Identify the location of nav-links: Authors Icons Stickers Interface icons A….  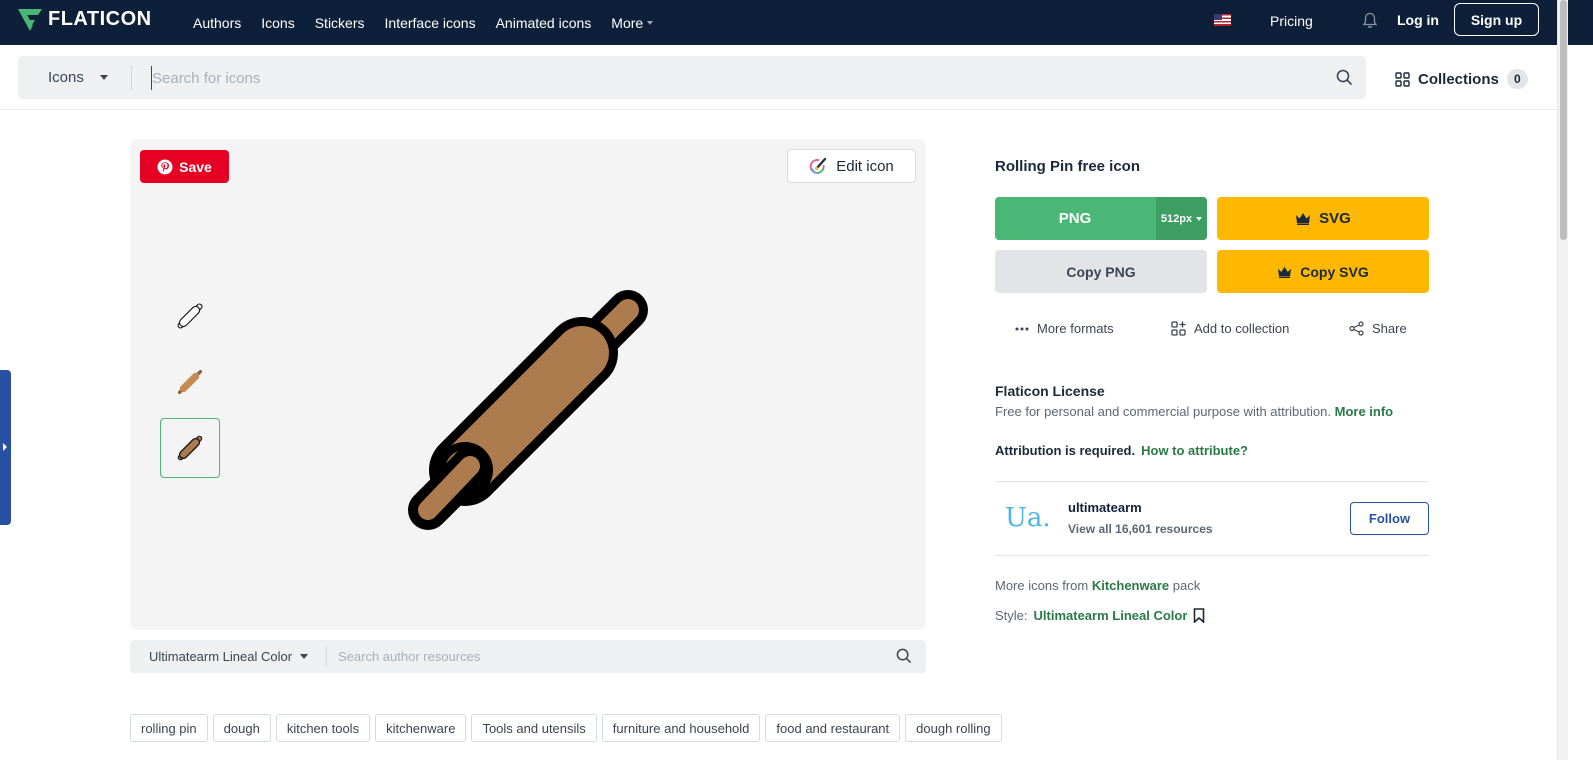
(433, 22).